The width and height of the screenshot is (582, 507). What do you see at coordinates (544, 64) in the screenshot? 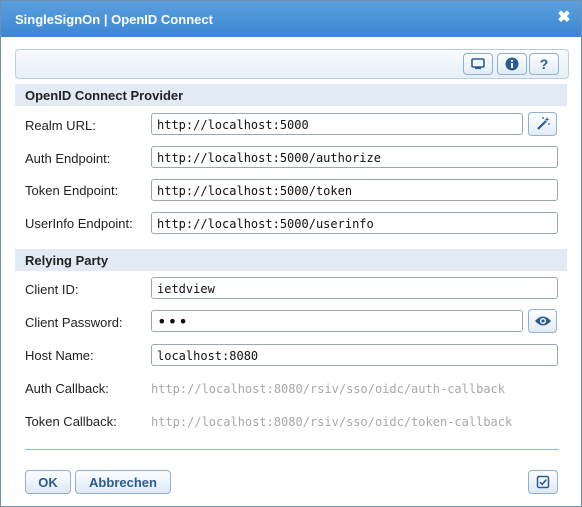
I see `help-icon: ?` at bounding box center [544, 64].